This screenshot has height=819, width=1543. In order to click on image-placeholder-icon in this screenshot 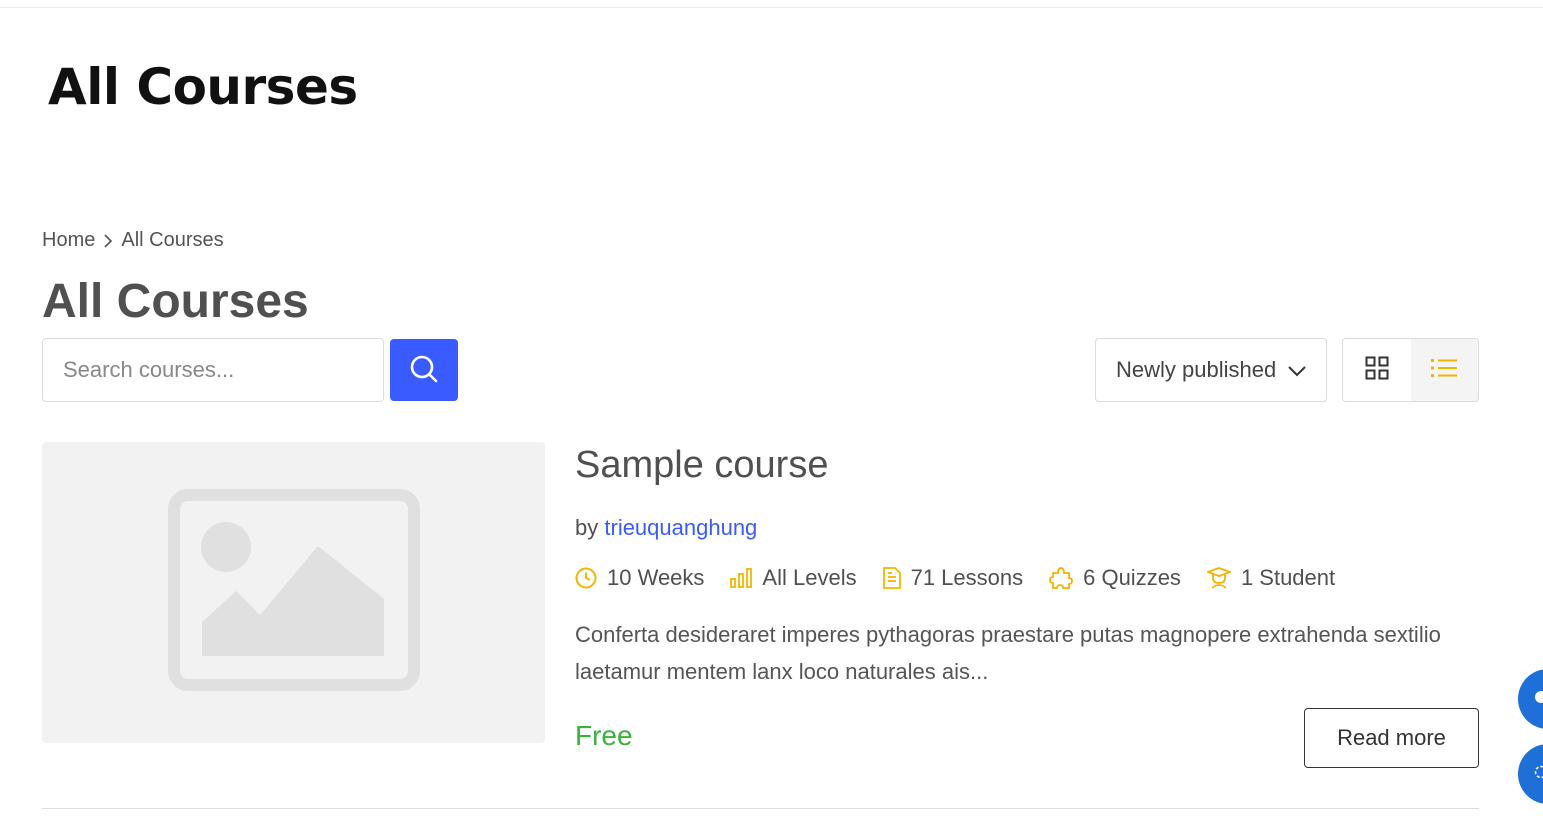, I will do `click(293, 592)`.